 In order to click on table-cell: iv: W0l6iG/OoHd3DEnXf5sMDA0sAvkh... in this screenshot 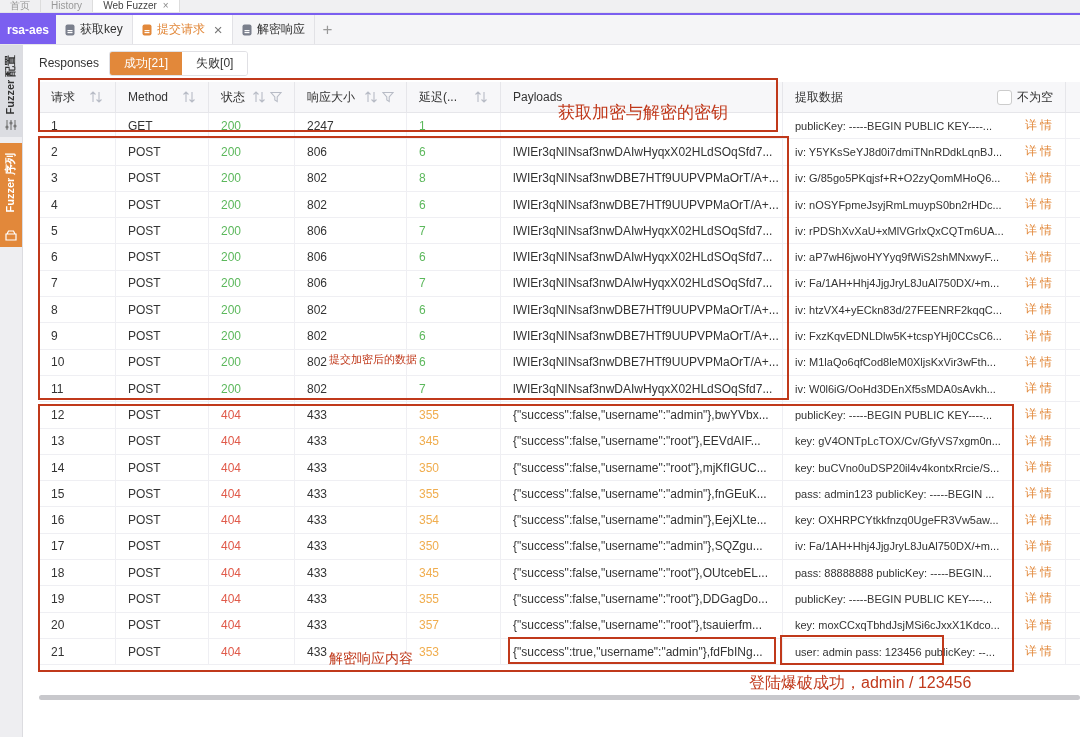, I will do `click(901, 389)`.